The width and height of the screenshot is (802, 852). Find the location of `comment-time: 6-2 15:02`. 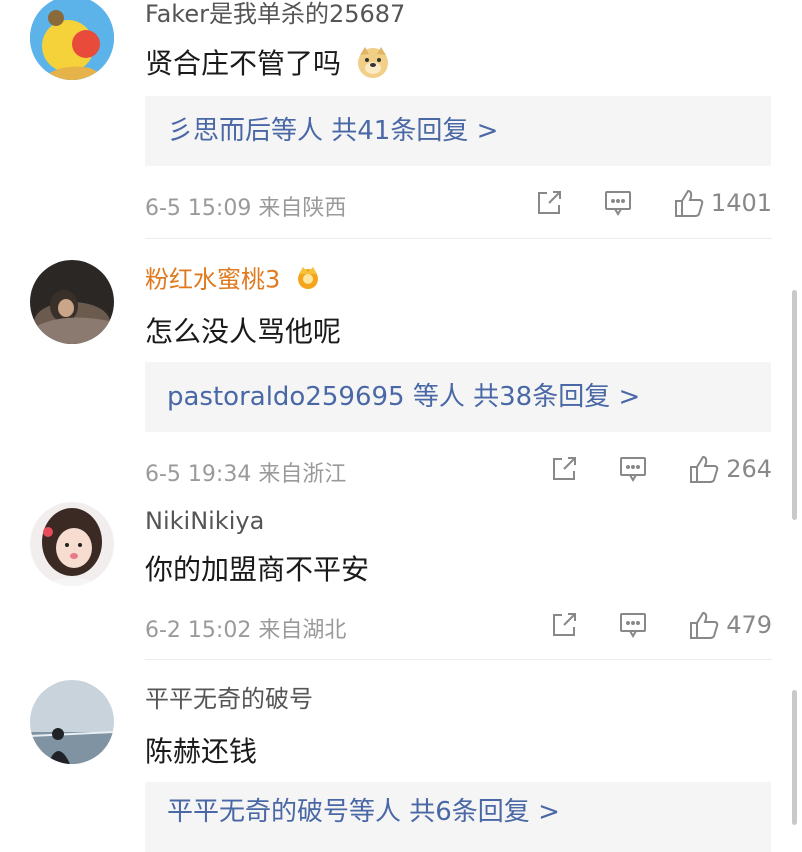

comment-time: 6-2 15:02 is located at coordinates (198, 630).